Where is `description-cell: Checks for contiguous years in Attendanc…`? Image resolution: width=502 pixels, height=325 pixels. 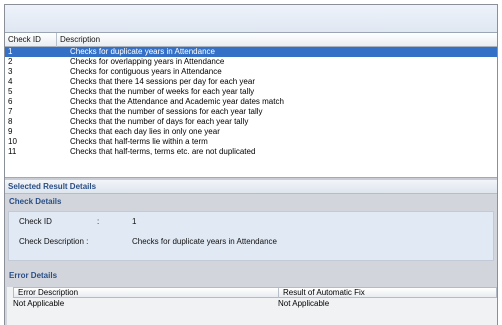
description-cell: Checks for contiguous years in Attendanc… is located at coordinates (146, 71).